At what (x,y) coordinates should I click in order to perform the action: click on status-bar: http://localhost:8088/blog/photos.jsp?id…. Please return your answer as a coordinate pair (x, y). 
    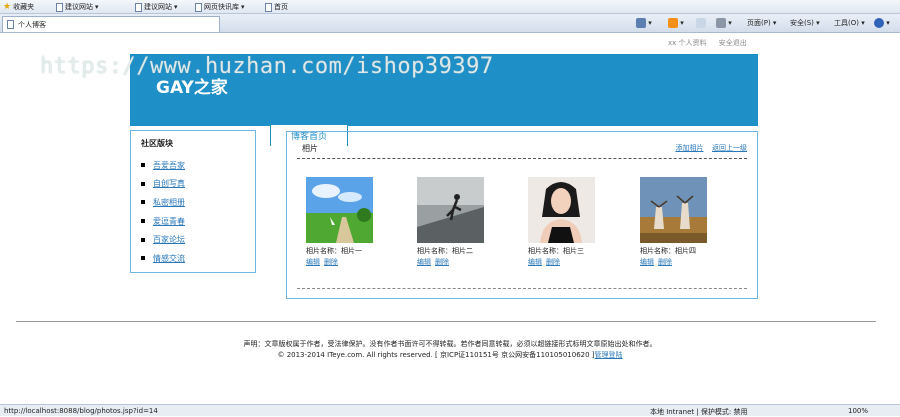
    Looking at the image, I should click on (450, 410).